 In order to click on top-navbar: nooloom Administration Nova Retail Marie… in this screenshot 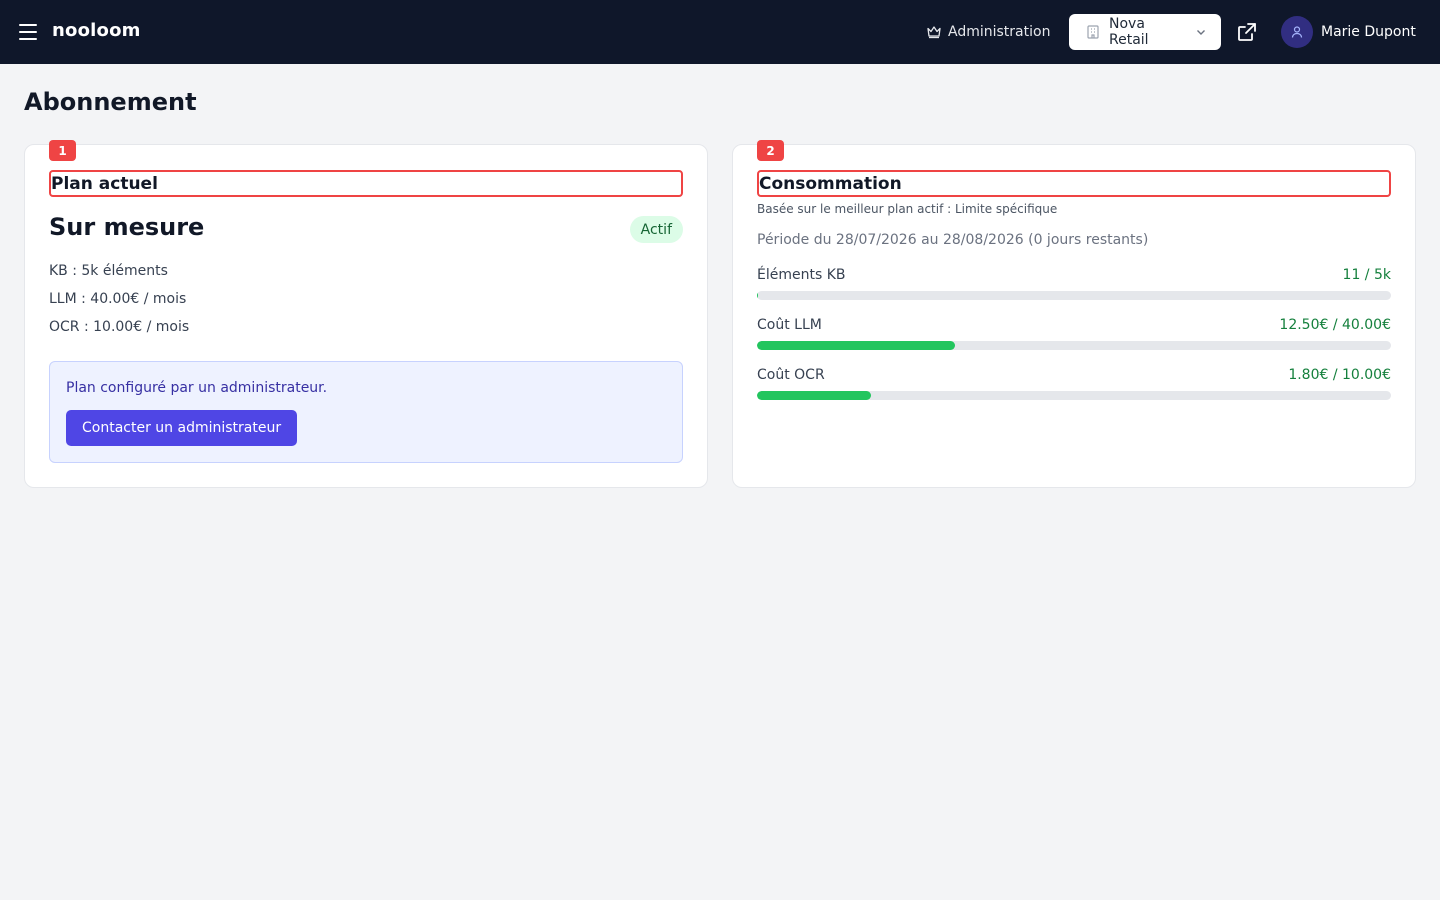, I will do `click(720, 32)`.